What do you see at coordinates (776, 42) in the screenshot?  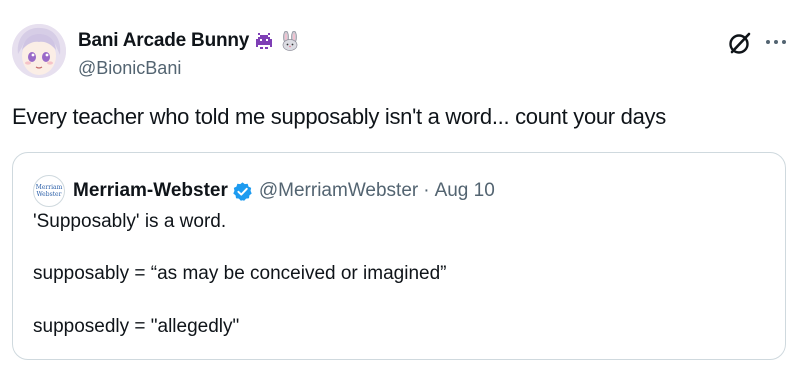 I see `more-dots-icon` at bounding box center [776, 42].